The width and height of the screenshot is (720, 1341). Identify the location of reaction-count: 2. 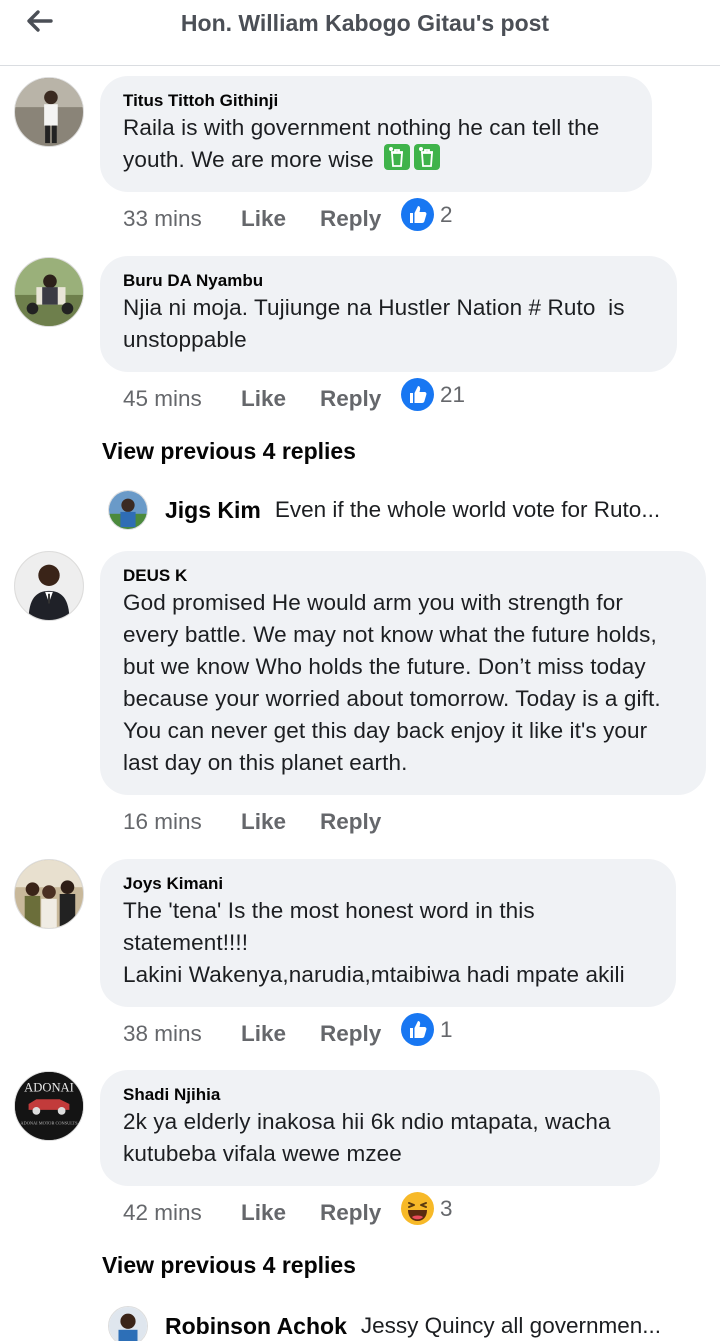
(446, 214).